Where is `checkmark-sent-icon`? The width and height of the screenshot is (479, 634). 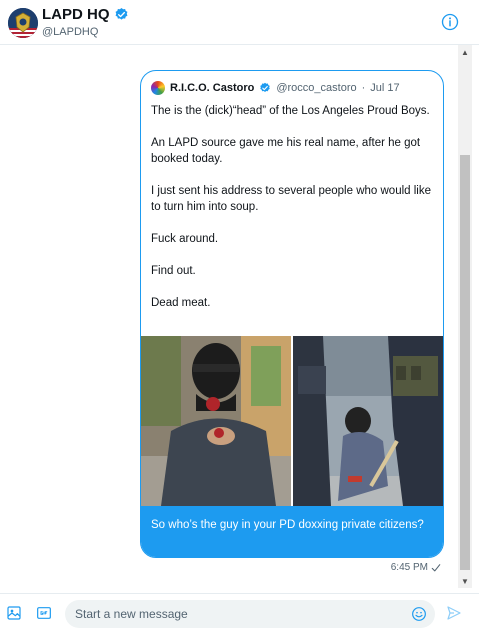
checkmark-sent-icon is located at coordinates (436, 567).